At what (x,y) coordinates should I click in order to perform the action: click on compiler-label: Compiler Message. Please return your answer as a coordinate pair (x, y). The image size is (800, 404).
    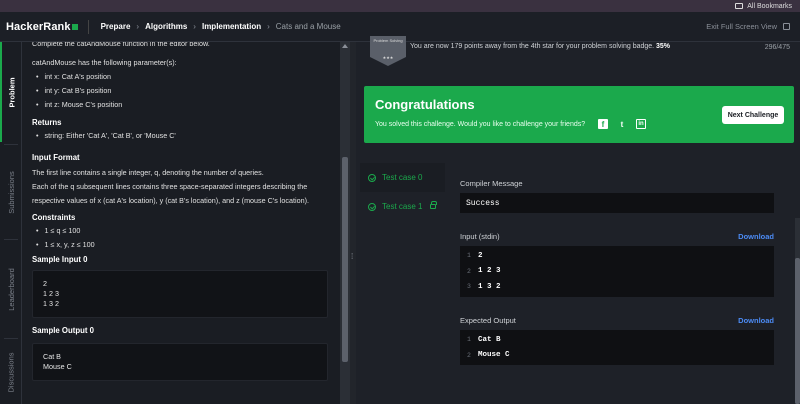
    Looking at the image, I should click on (491, 183).